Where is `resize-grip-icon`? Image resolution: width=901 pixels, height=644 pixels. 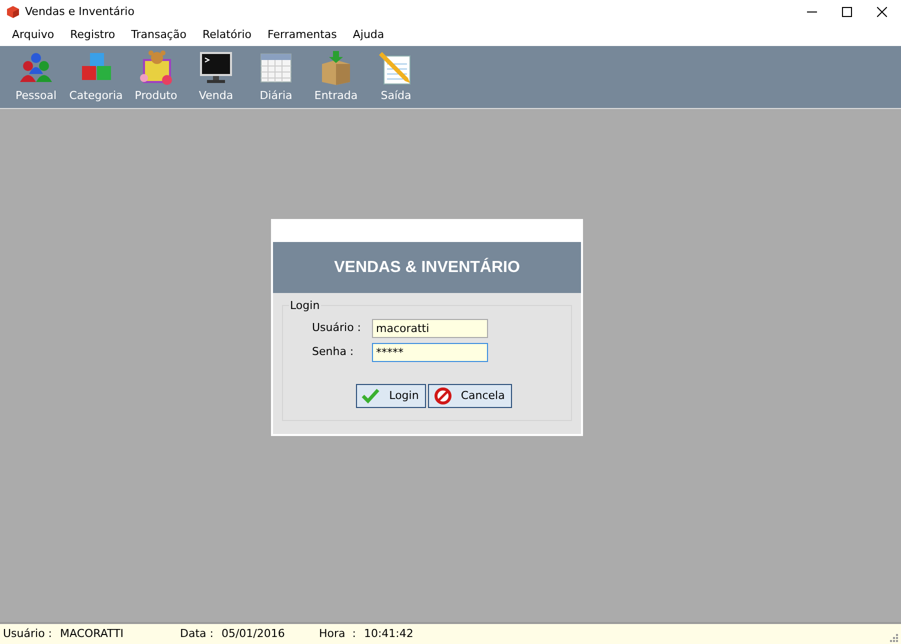
resize-grip-icon is located at coordinates (894, 638).